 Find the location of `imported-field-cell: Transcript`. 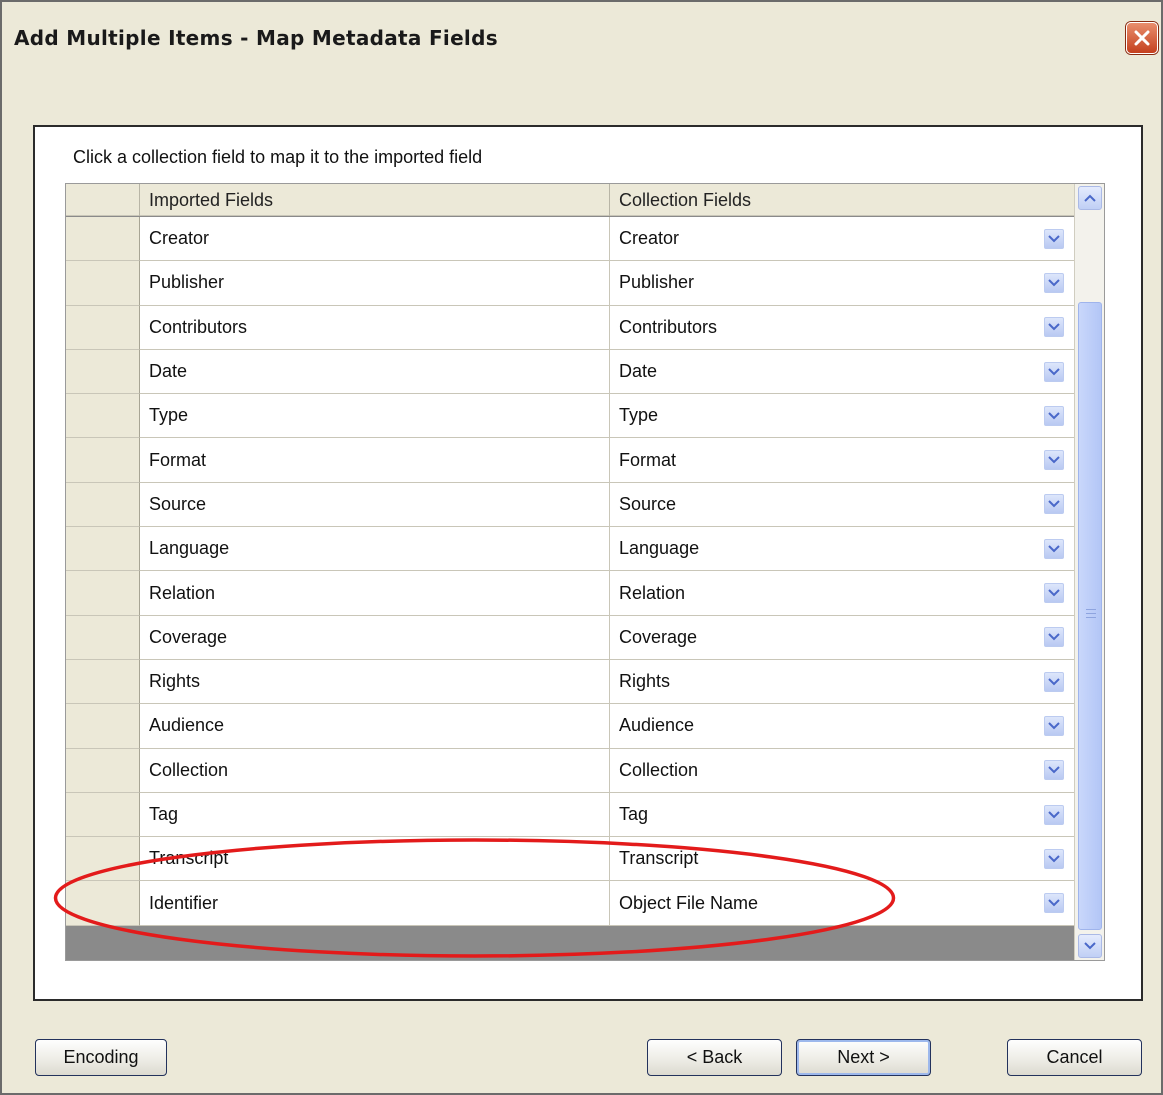

imported-field-cell: Transcript is located at coordinates (375, 859).